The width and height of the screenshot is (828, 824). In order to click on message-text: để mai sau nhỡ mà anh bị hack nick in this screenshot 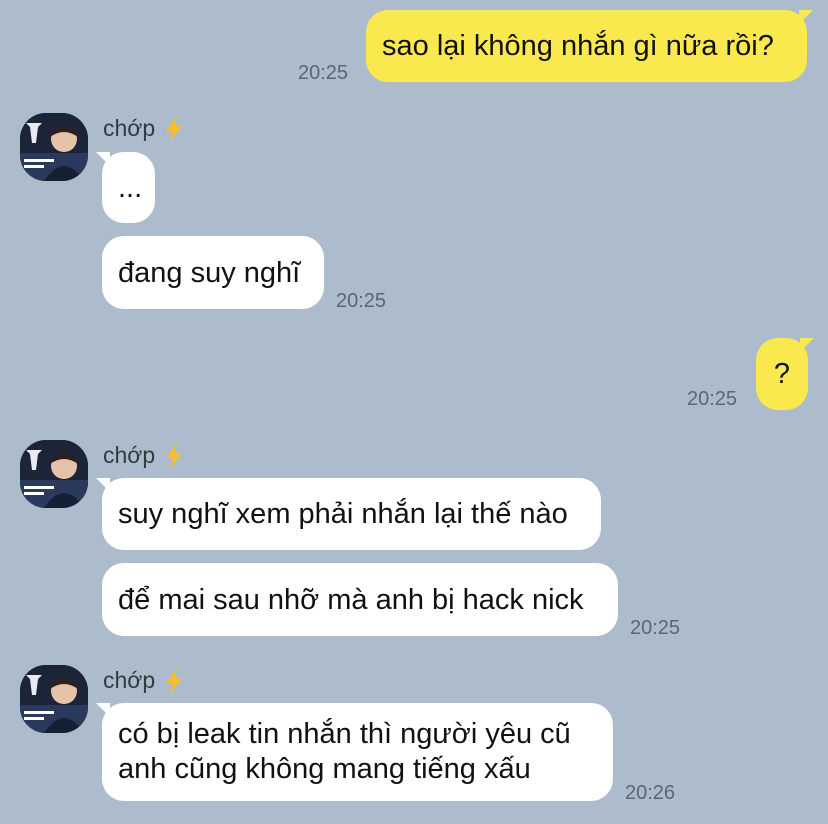, I will do `click(351, 599)`.